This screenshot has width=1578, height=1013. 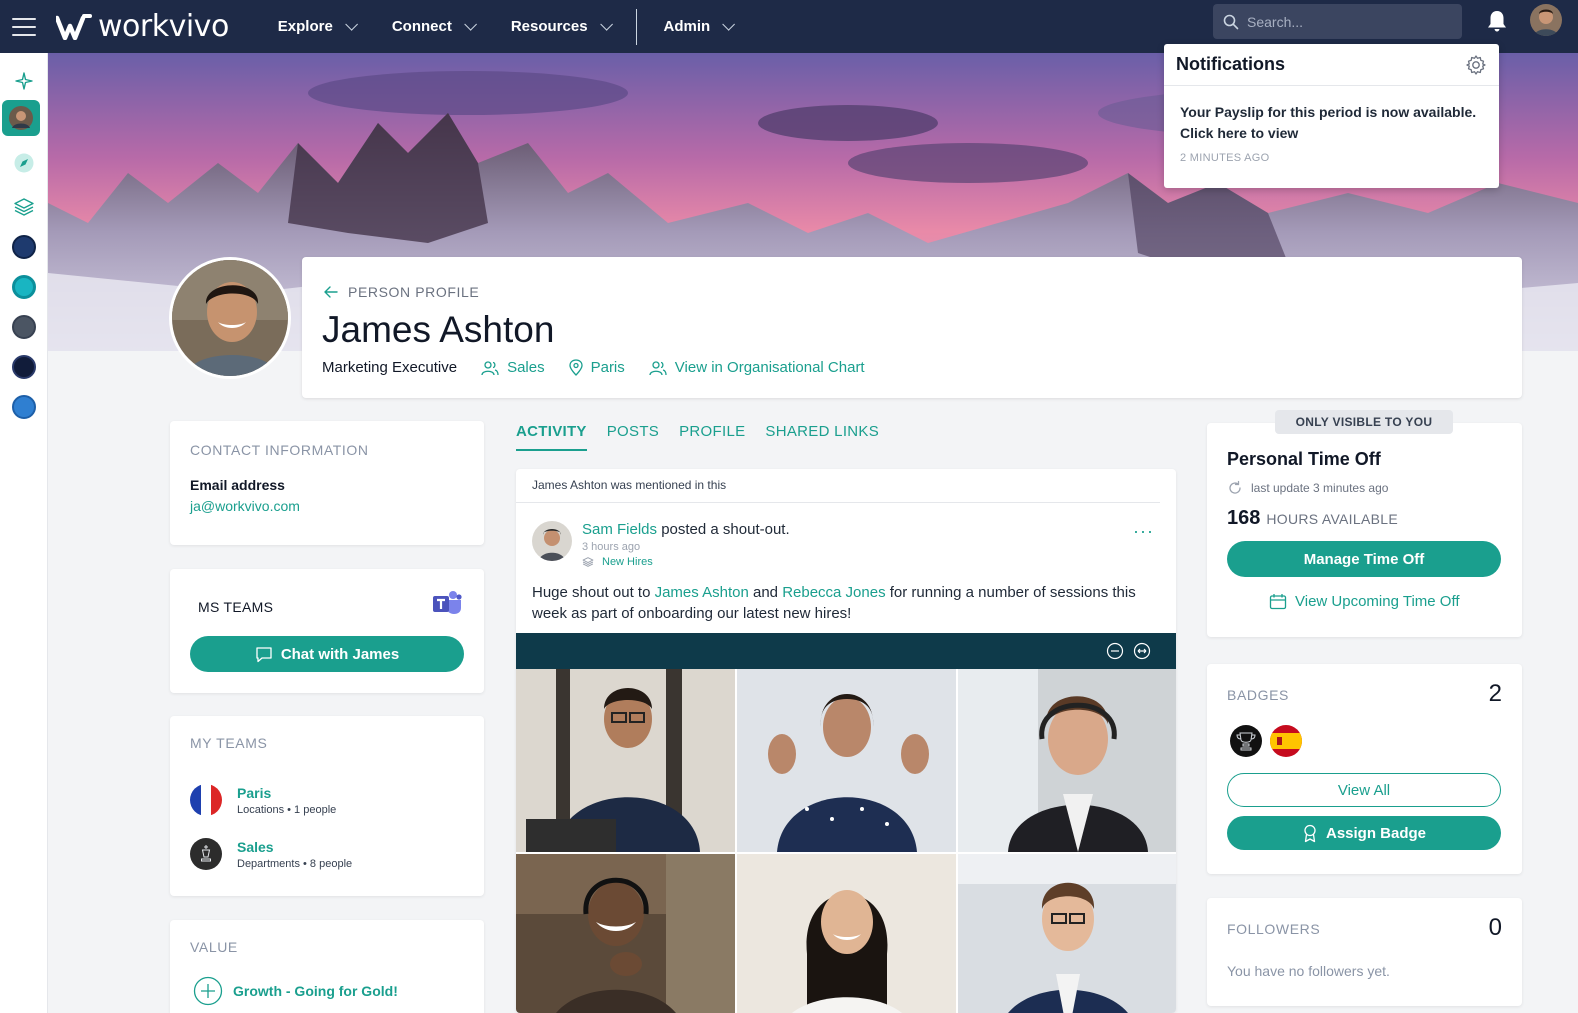 I want to click on post-text: Huge shout out to, so click(x=593, y=592).